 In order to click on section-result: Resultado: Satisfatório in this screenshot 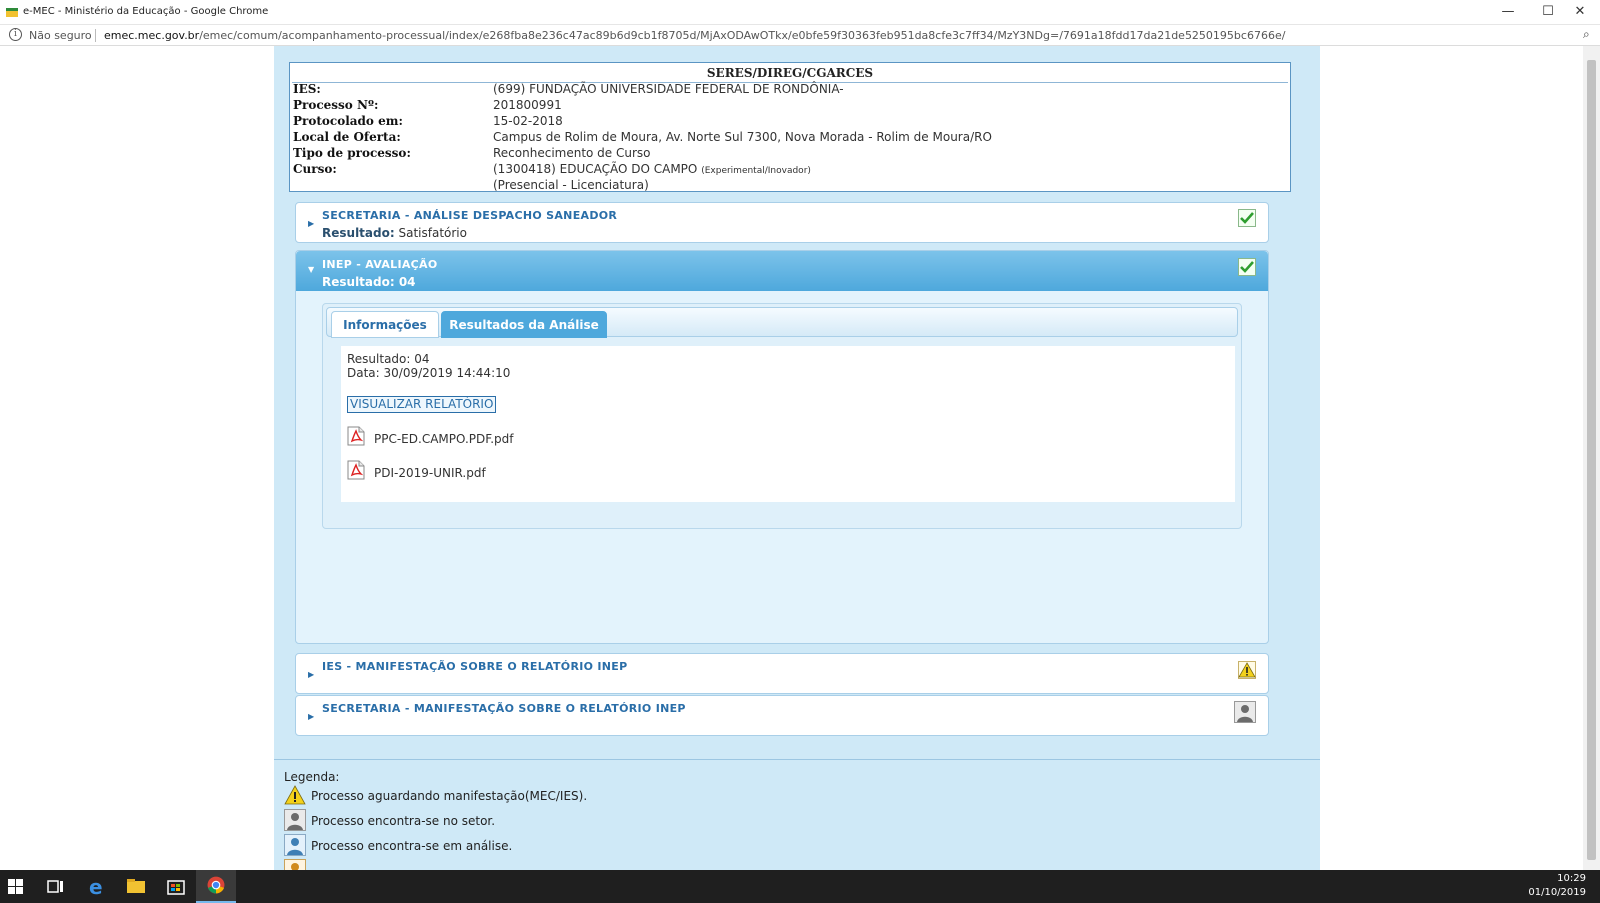, I will do `click(394, 233)`.